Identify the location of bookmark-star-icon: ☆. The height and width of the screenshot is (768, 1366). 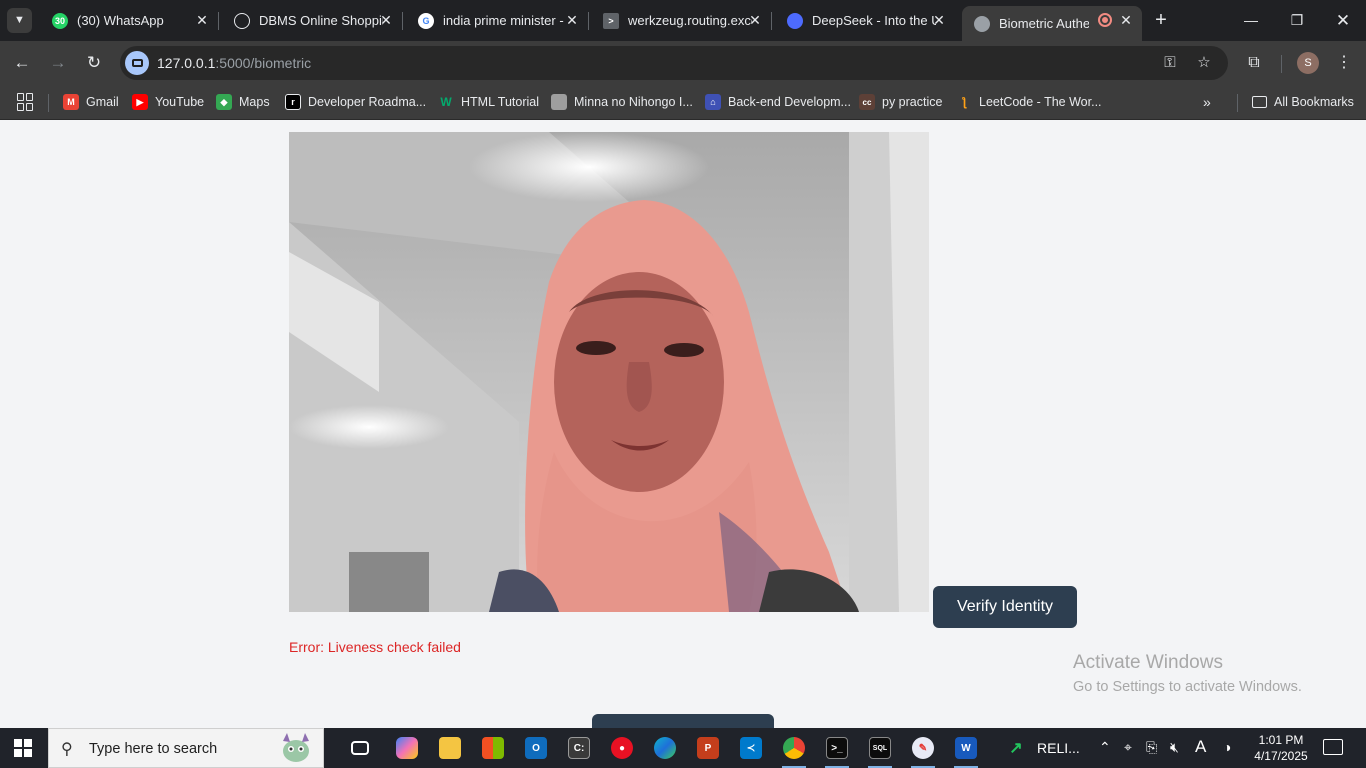
(1204, 63).